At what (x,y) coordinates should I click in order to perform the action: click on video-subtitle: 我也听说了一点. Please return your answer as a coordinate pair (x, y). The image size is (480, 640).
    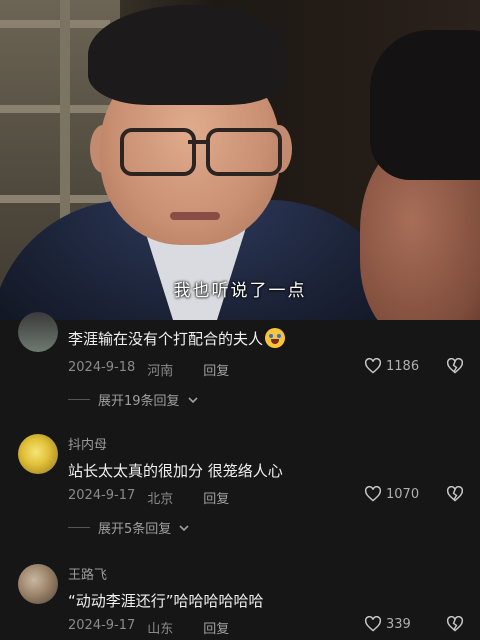
    Looking at the image, I should click on (240, 291).